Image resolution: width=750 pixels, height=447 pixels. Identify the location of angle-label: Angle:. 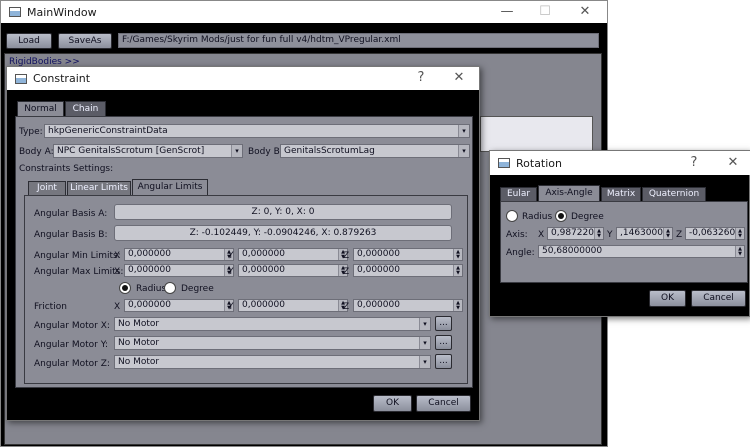
(520, 253).